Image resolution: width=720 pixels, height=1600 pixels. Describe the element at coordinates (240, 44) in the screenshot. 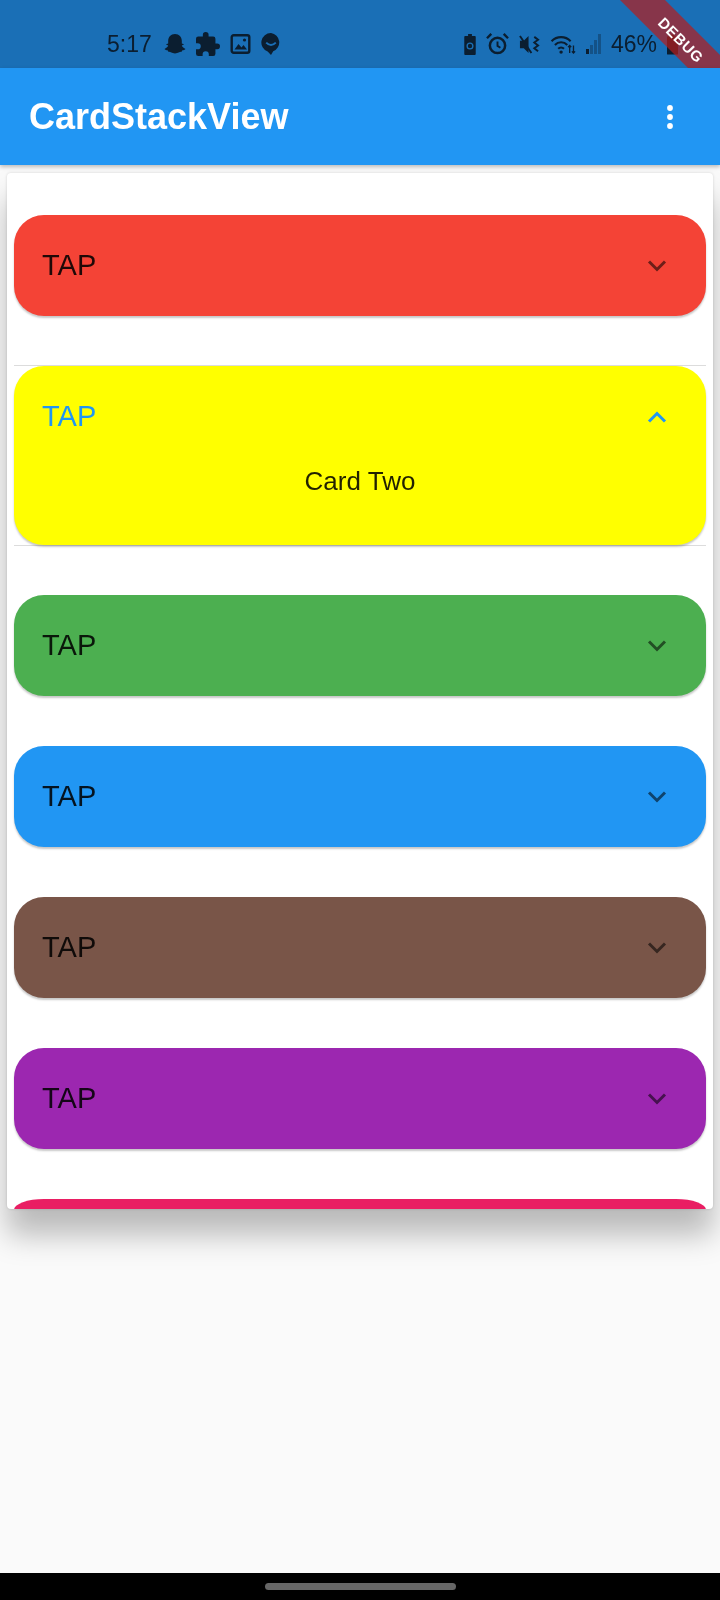

I see `image-icon` at that location.